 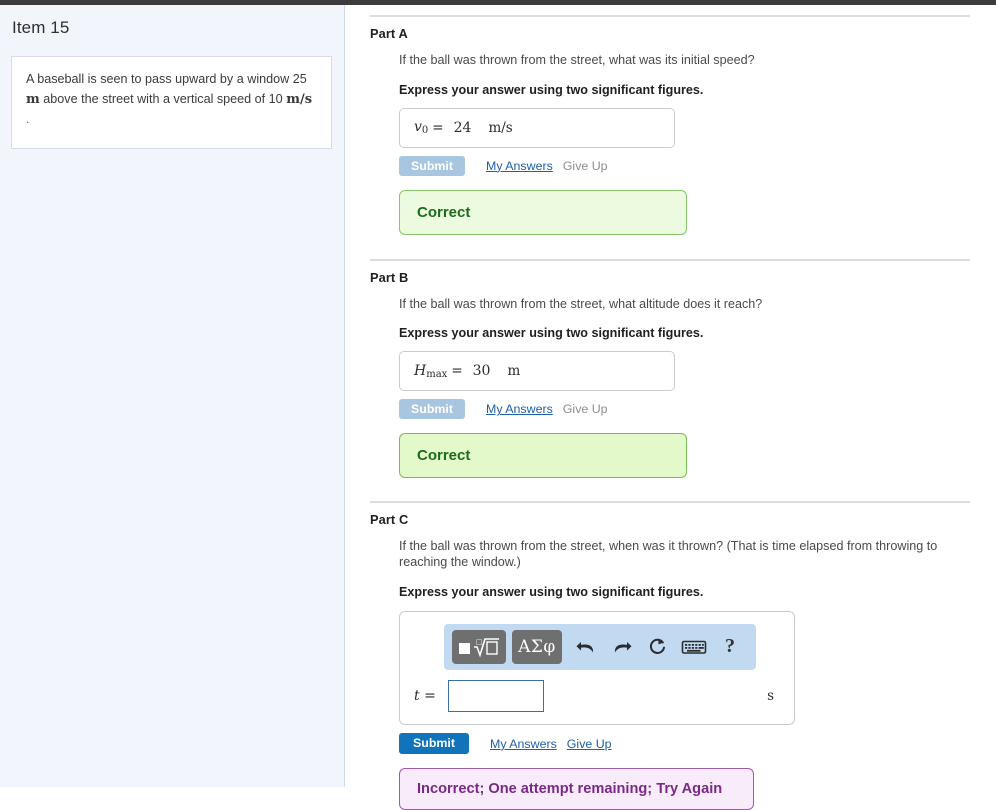 What do you see at coordinates (537, 371) in the screenshot?
I see `part-b-answer-panel: Hmax = 30 m` at bounding box center [537, 371].